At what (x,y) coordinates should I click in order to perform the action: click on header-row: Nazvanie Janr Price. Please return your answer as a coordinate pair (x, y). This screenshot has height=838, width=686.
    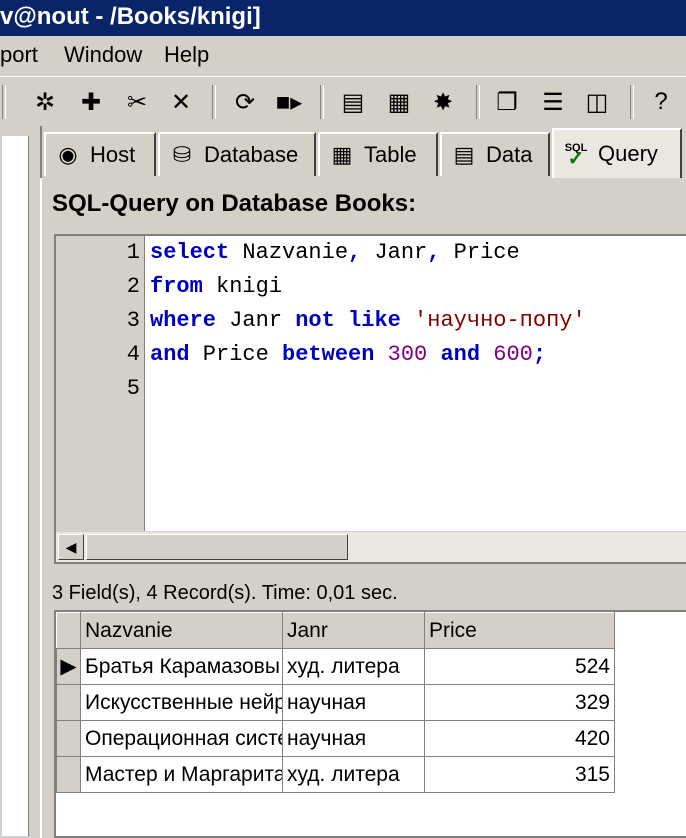
    Looking at the image, I should click on (335, 630).